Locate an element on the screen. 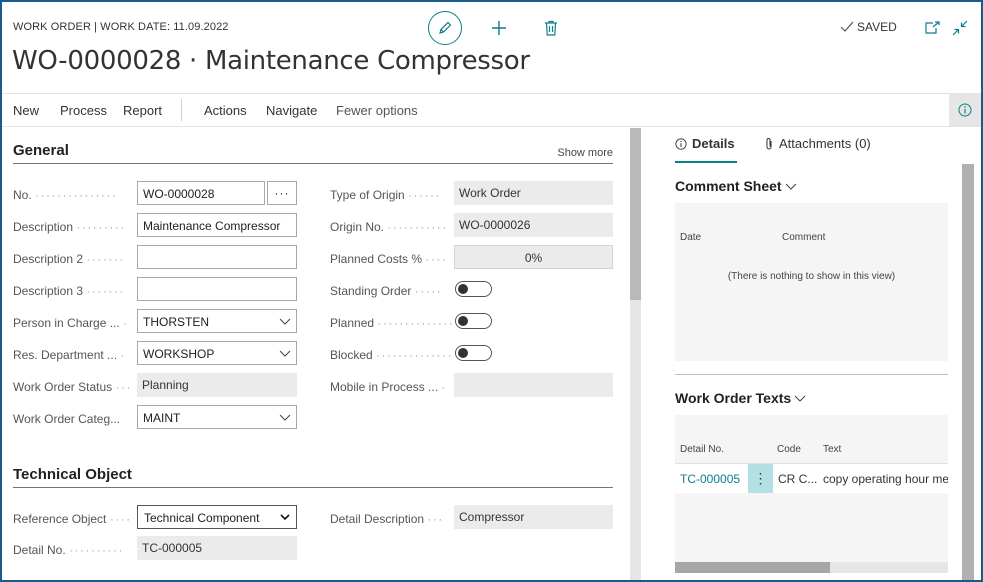 The image size is (983, 582). active-tab-indicator is located at coordinates (706, 162).